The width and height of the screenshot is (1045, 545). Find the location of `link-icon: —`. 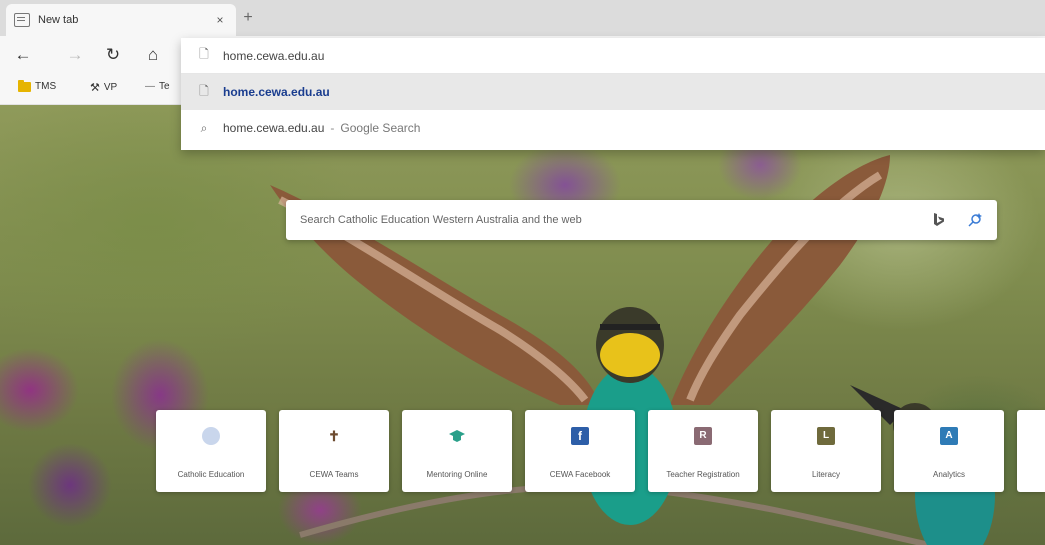

link-icon: — is located at coordinates (150, 86).